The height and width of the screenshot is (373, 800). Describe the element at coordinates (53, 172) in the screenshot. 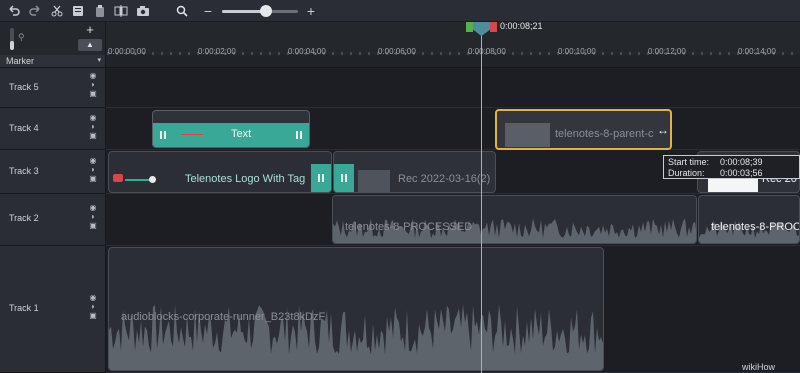

I see `track-label-3: Track 3 ◉ ◗ ▣` at that location.